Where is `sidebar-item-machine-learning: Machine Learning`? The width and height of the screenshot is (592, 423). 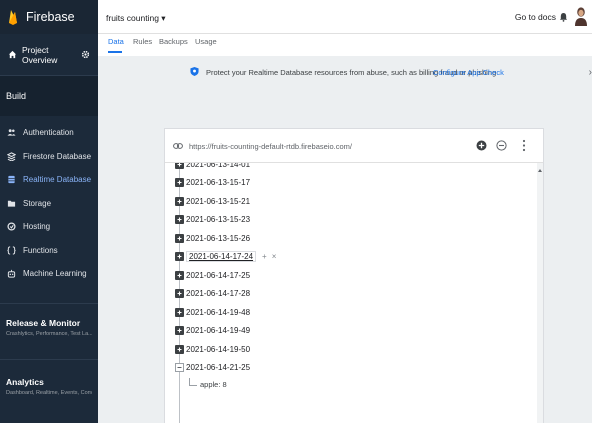
sidebar-item-machine-learning: Machine Learning is located at coordinates (49, 274).